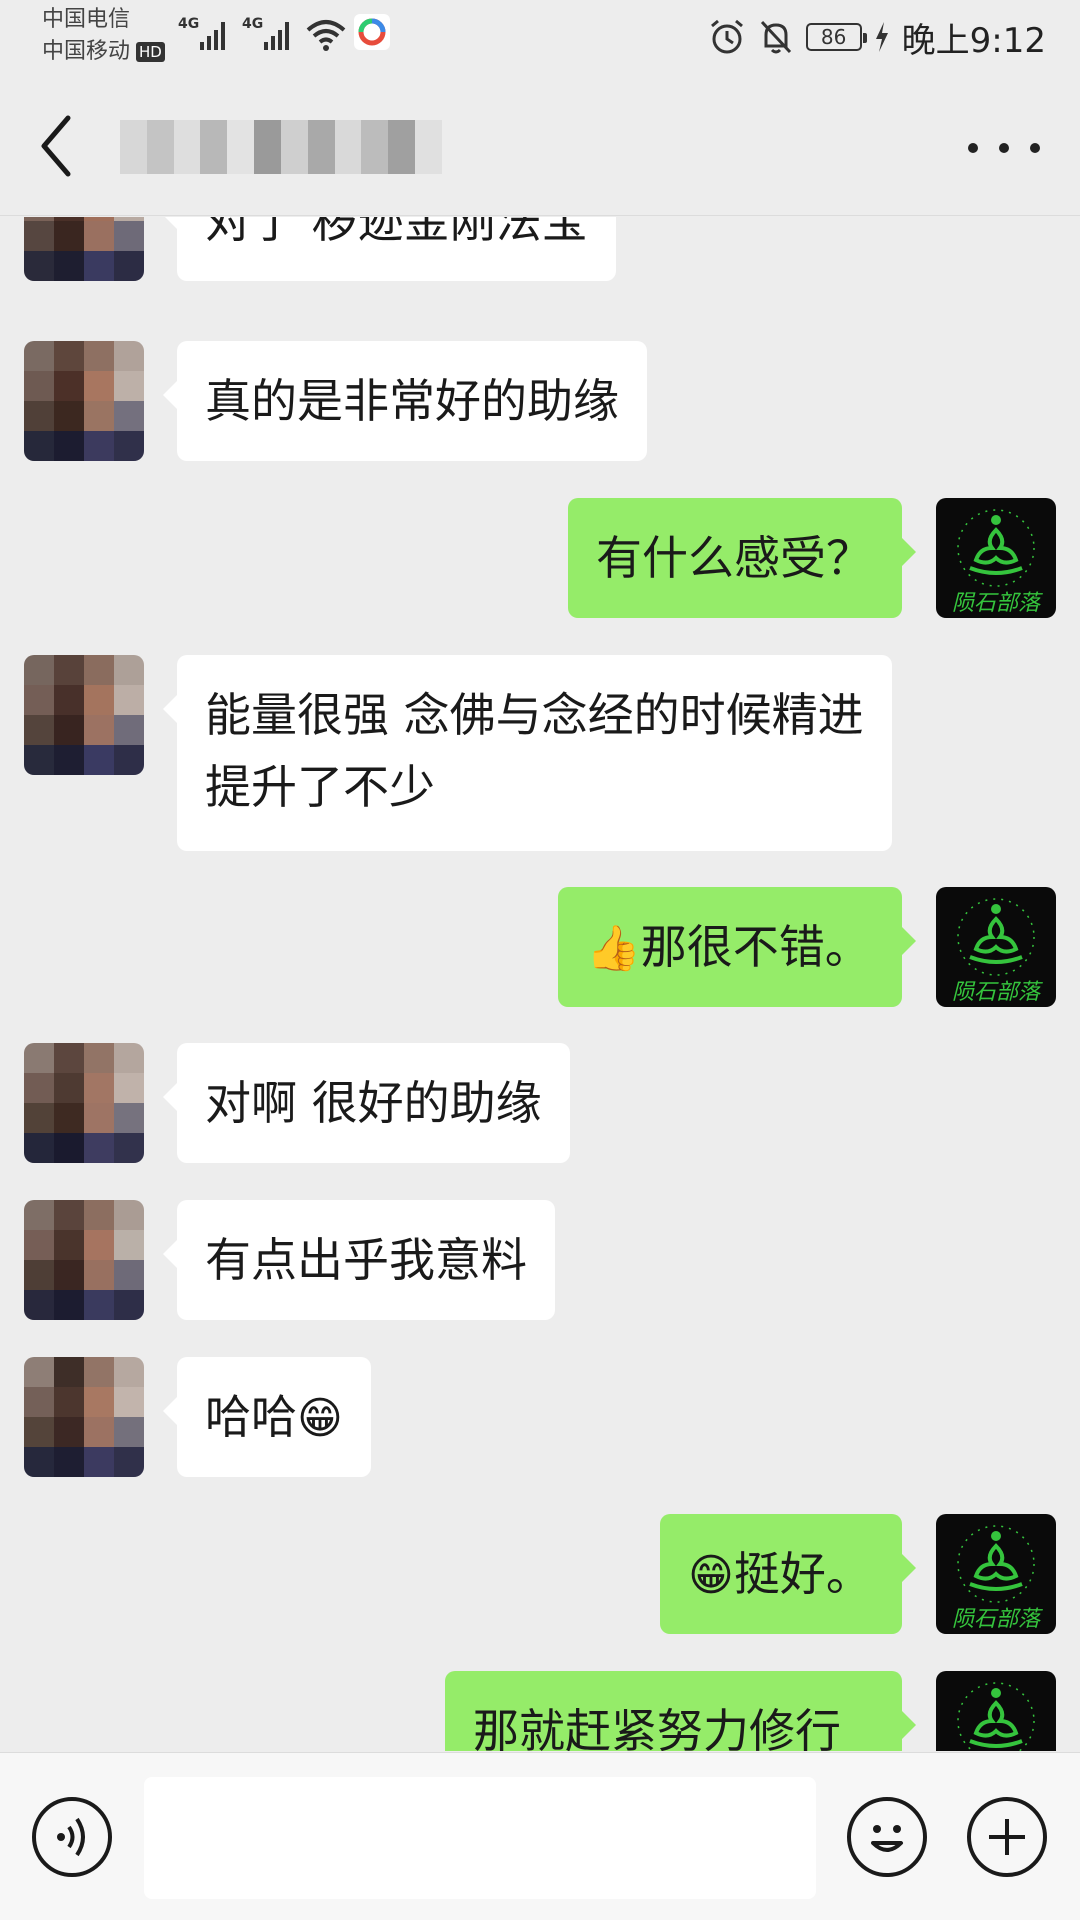 The width and height of the screenshot is (1080, 1920). I want to click on thumbs-up-emoji: 👍, so click(613, 948).